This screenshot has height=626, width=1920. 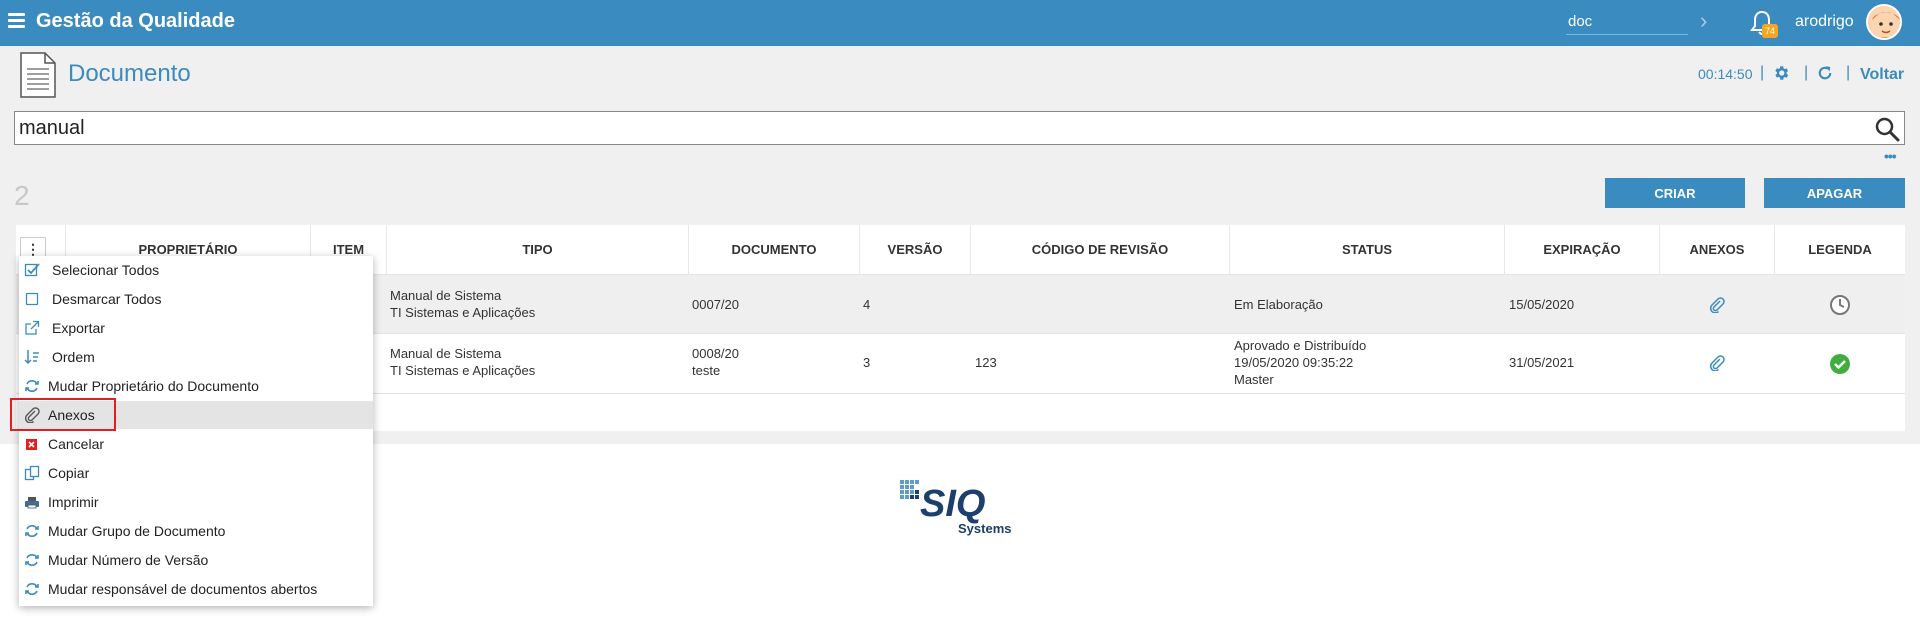 I want to click on documento-line: 0008/20, so click(x=715, y=353).